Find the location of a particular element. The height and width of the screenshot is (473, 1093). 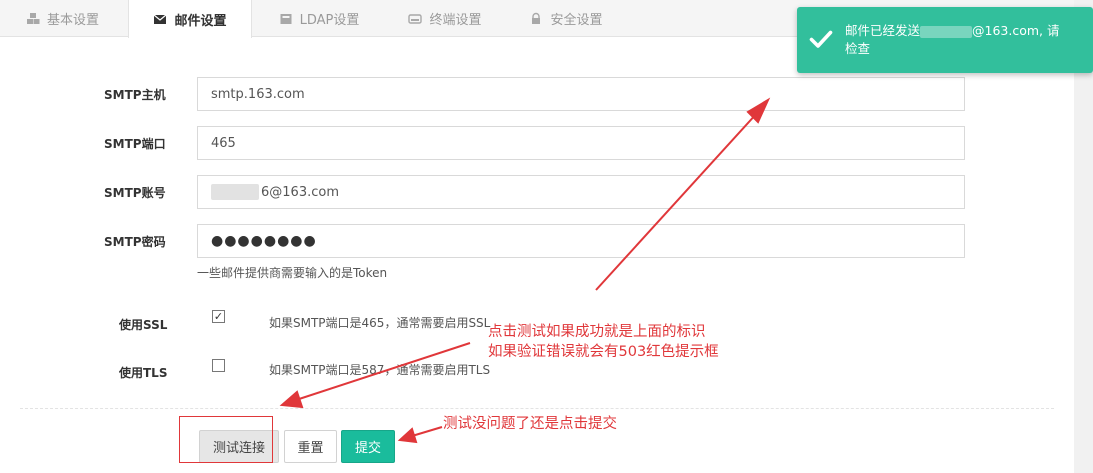

arrow-to-toast is located at coordinates (677, 201).